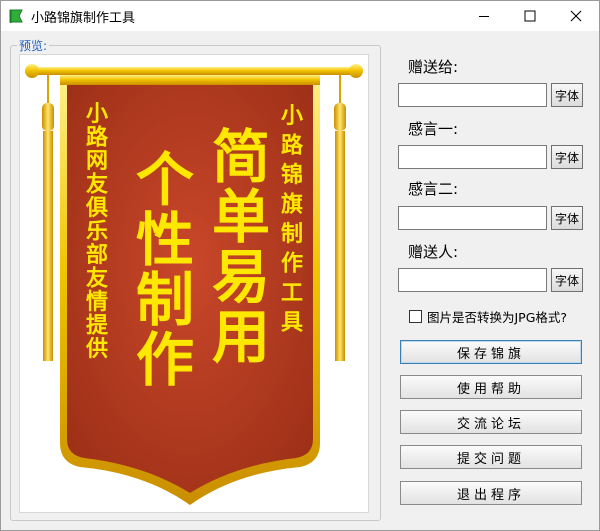 The height and width of the screenshot is (531, 600). I want to click on thanks2-input, so click(472, 218).